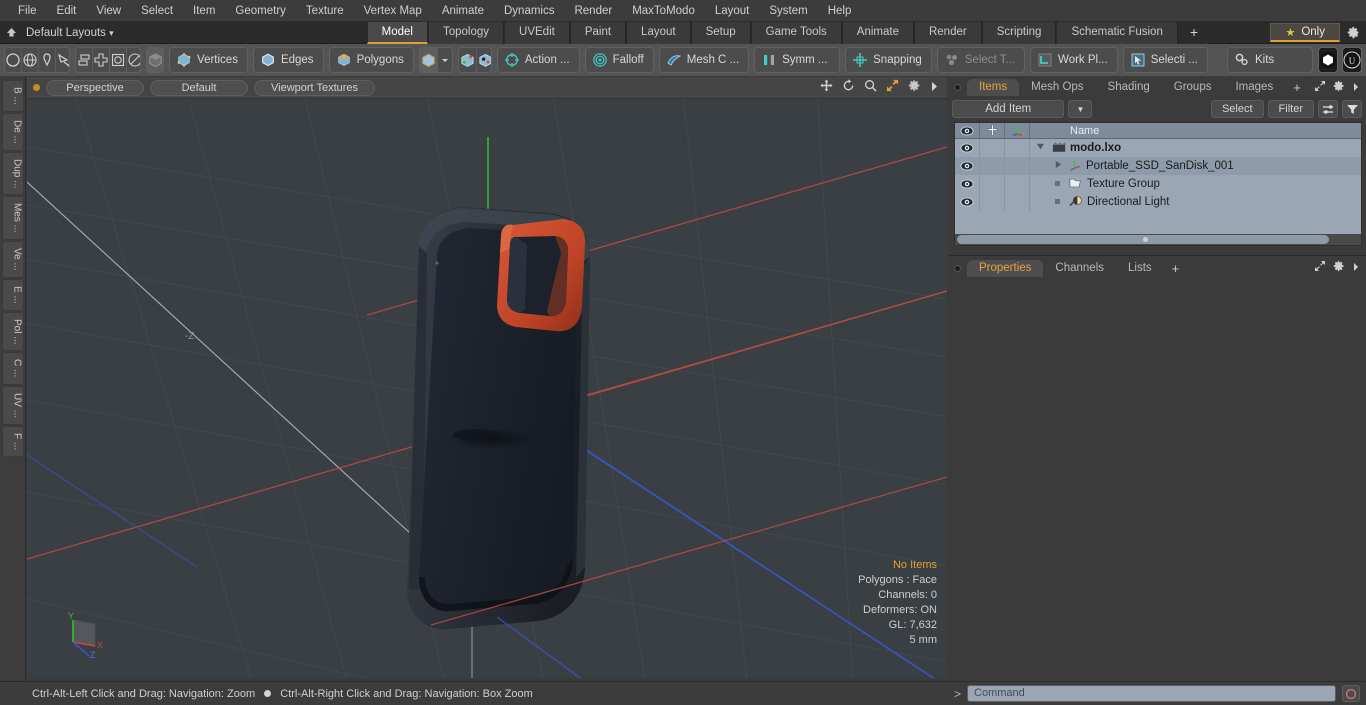  Describe the element at coordinates (537, 32) in the screenshot. I see `tab-uvedit: UVEdit` at that location.